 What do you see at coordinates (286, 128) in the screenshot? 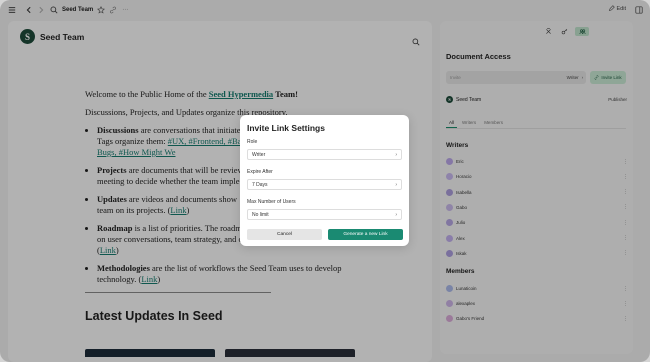
I see `dialog-title: Invite Link Settings` at bounding box center [286, 128].